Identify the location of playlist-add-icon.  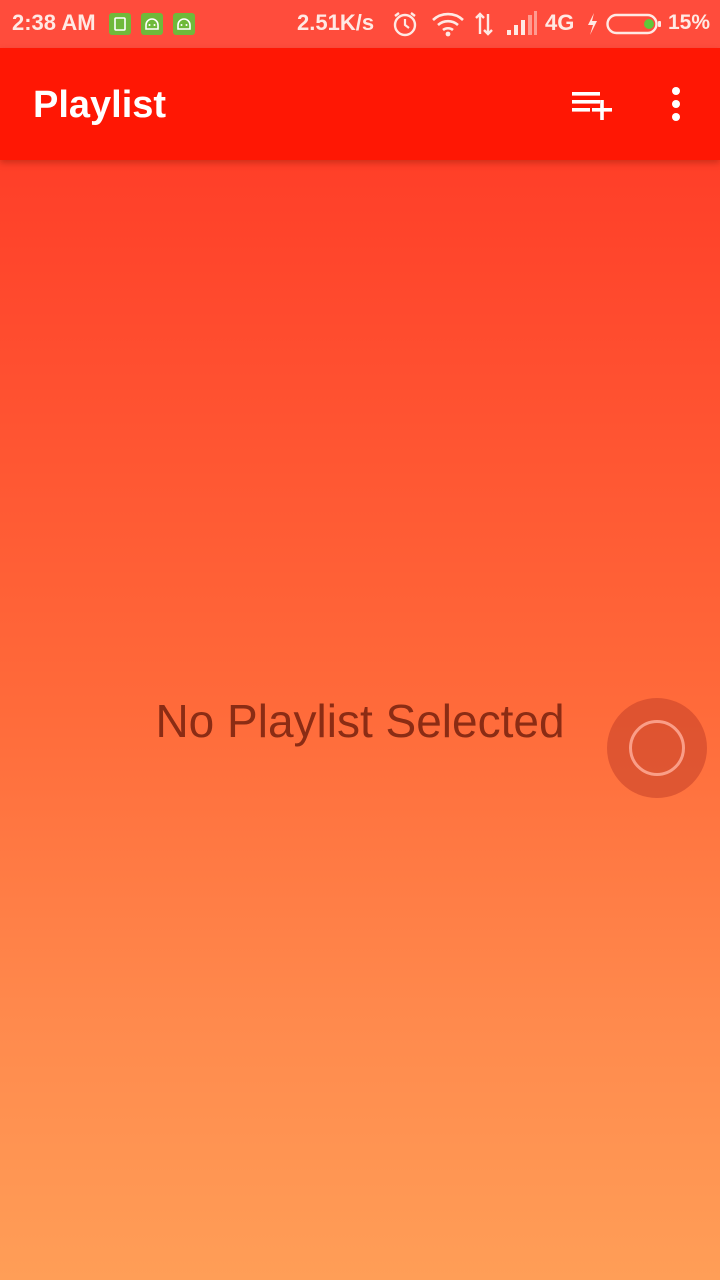
(592, 106).